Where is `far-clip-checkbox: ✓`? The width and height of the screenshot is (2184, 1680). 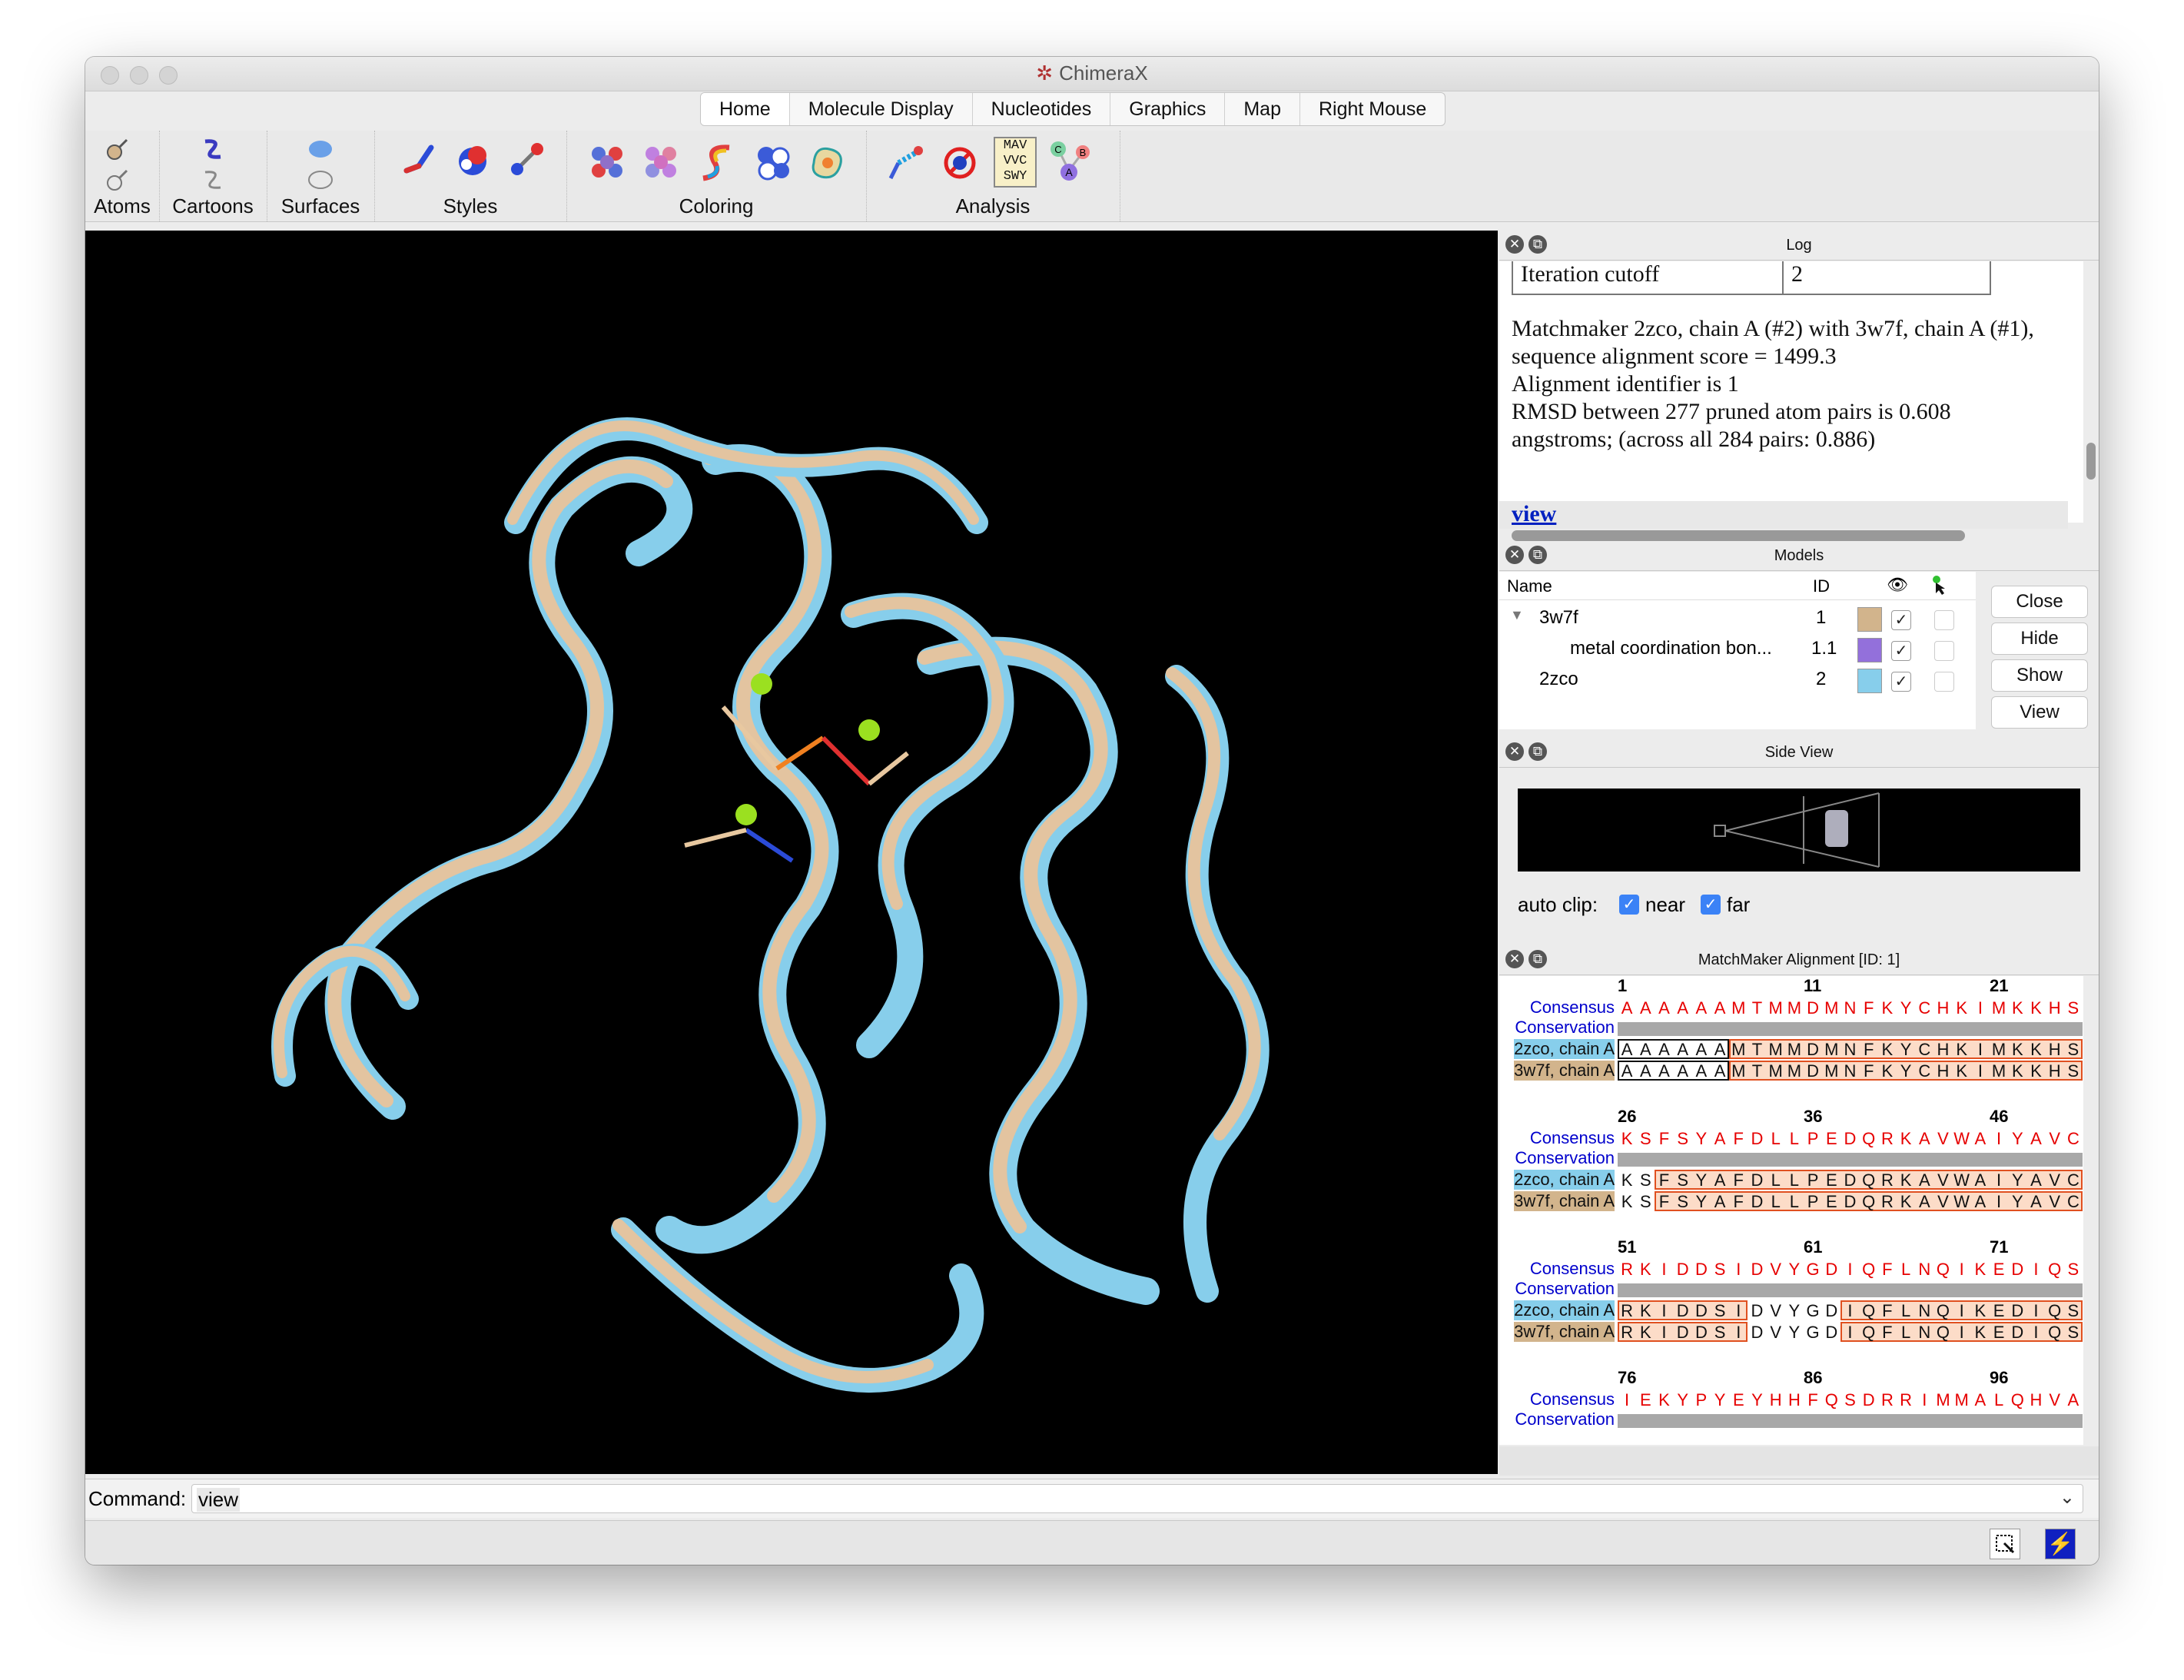 far-clip-checkbox: ✓ is located at coordinates (1711, 905).